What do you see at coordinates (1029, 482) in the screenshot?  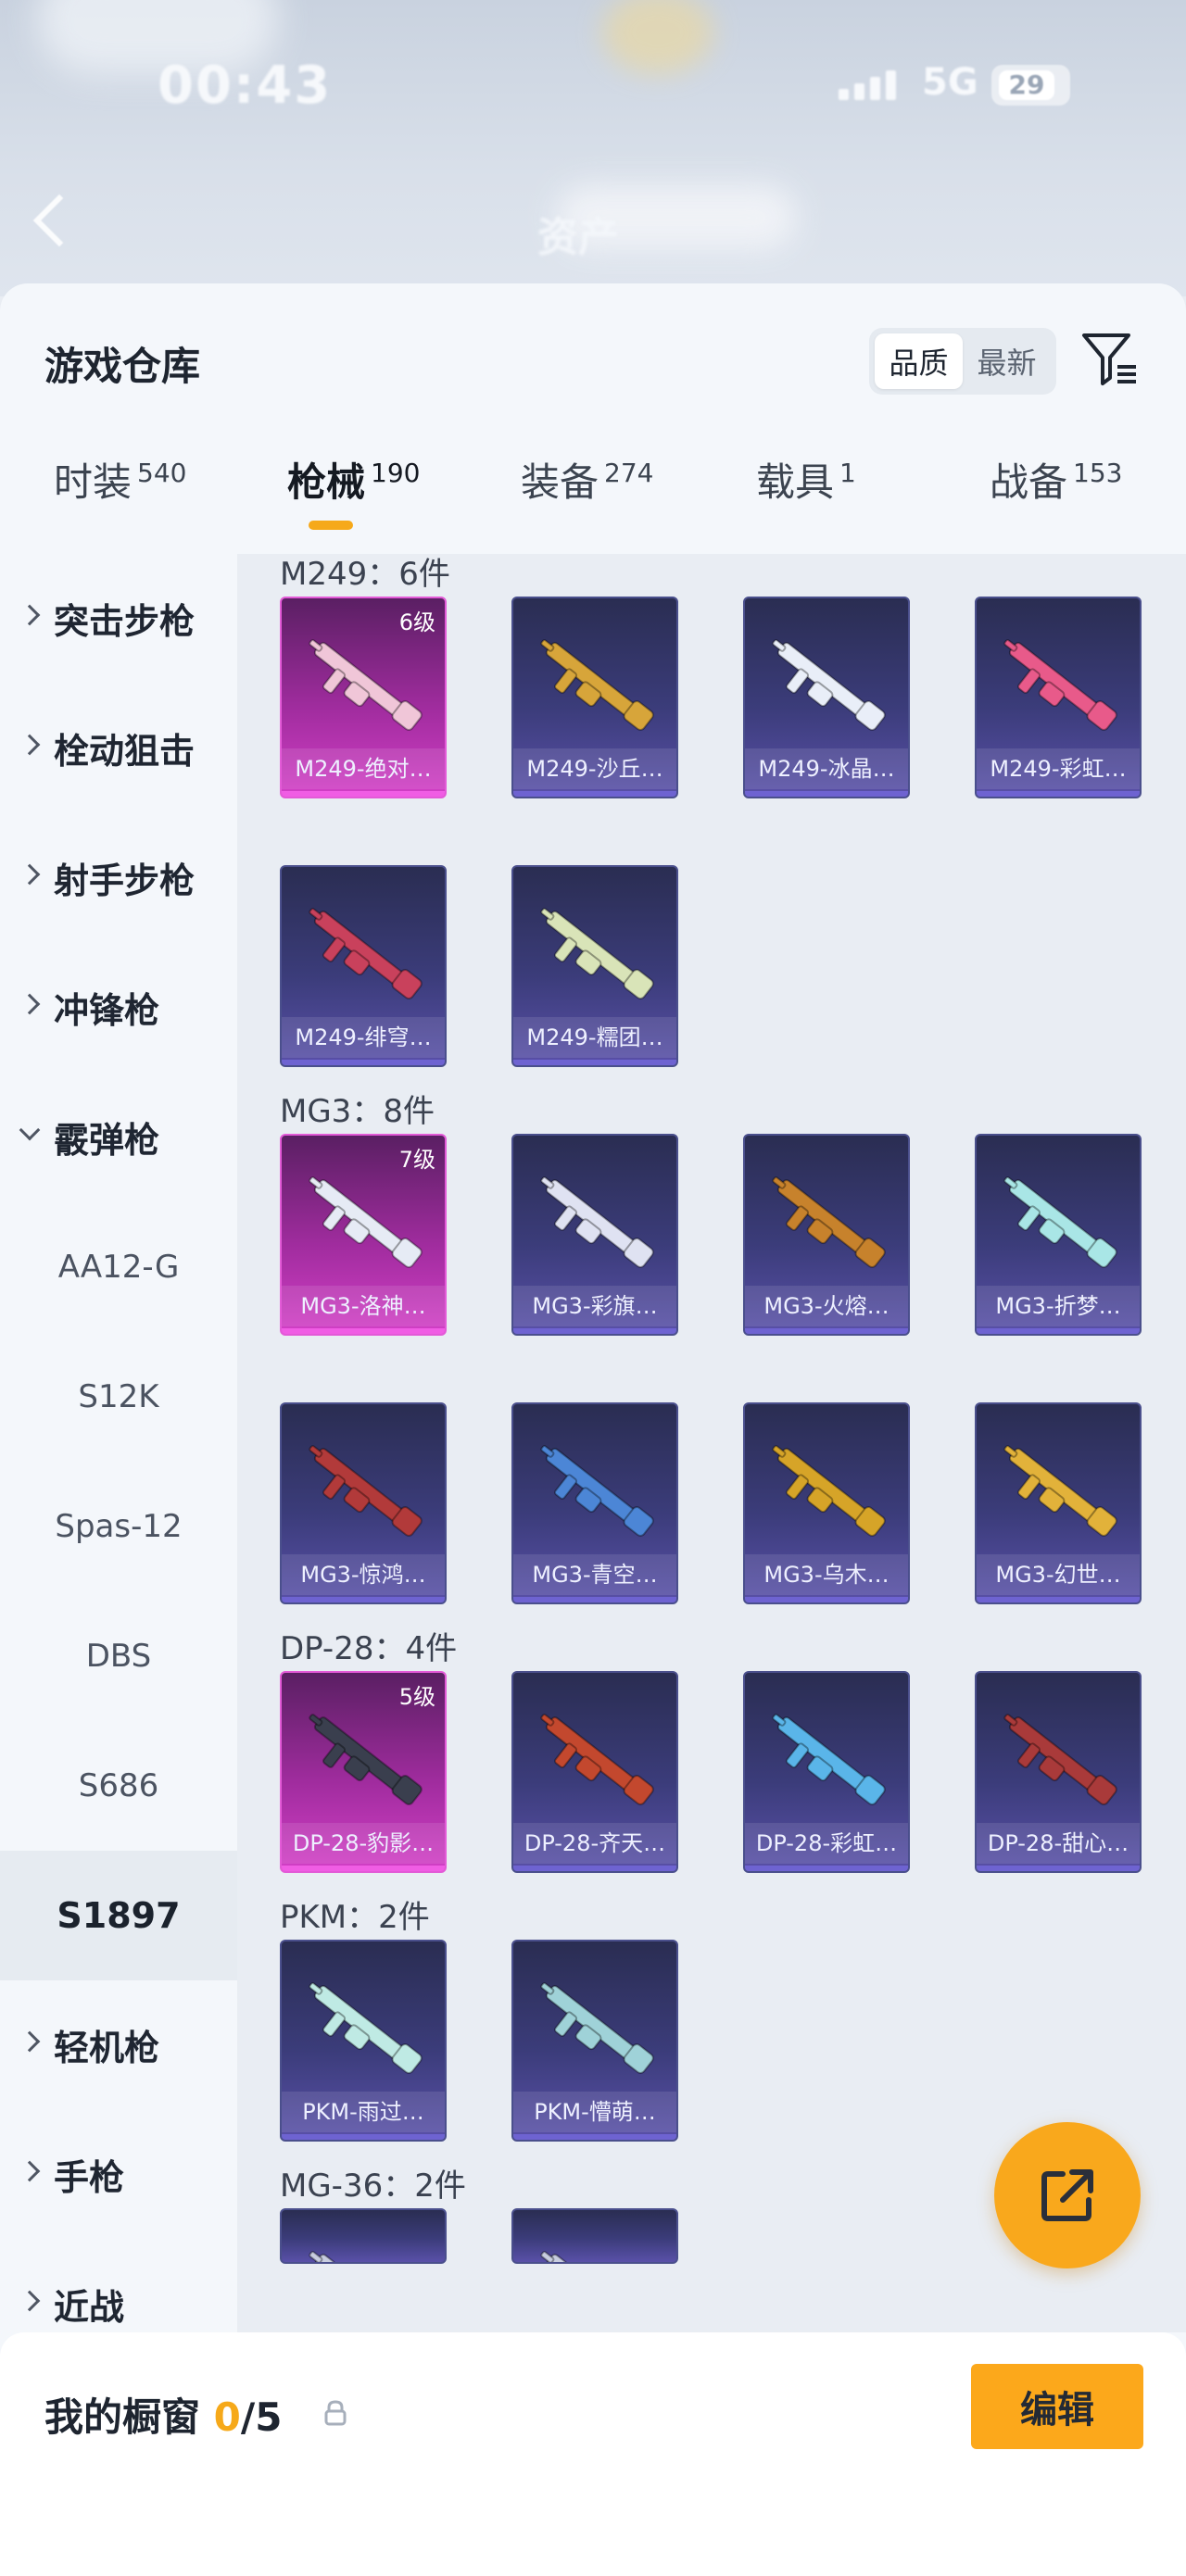 I see `tab-label: 战备` at bounding box center [1029, 482].